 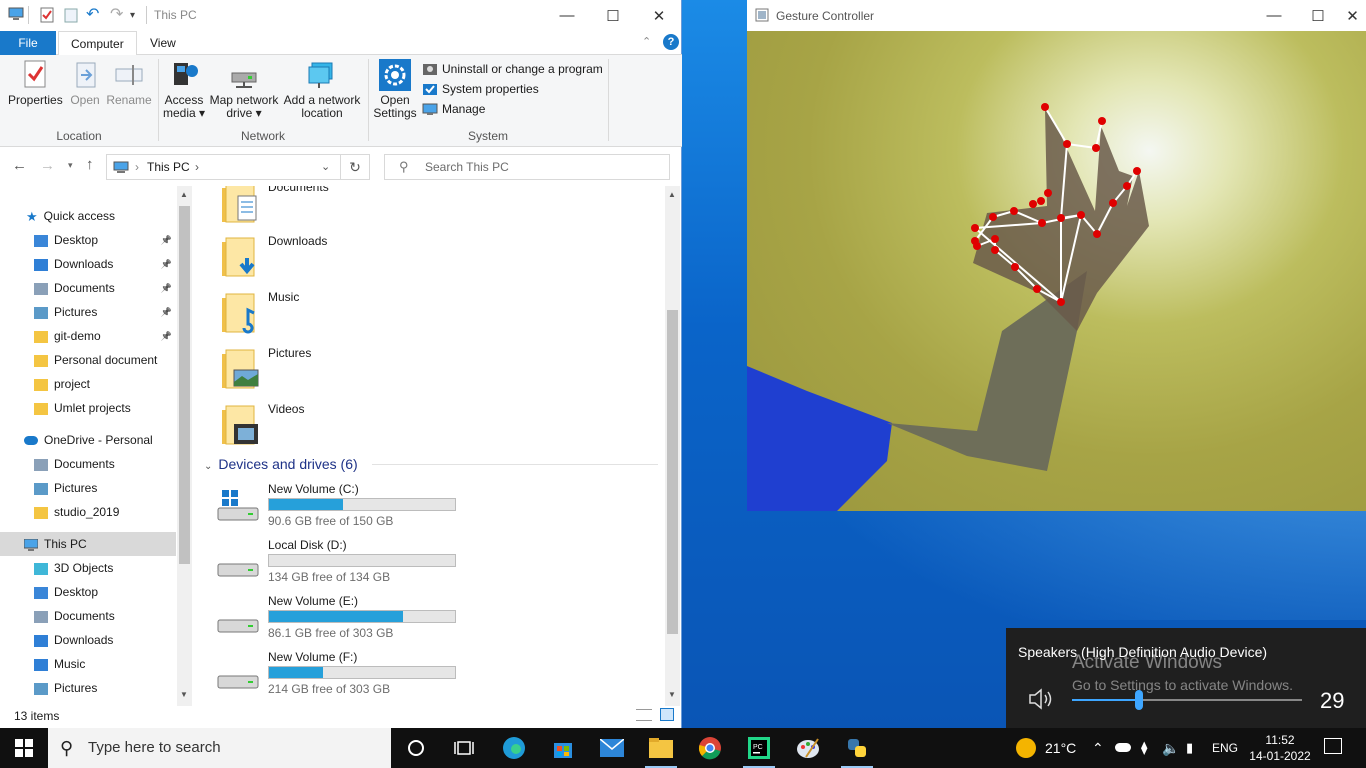 I want to click on folder-pictures: Pictures, so click(x=396, y=368).